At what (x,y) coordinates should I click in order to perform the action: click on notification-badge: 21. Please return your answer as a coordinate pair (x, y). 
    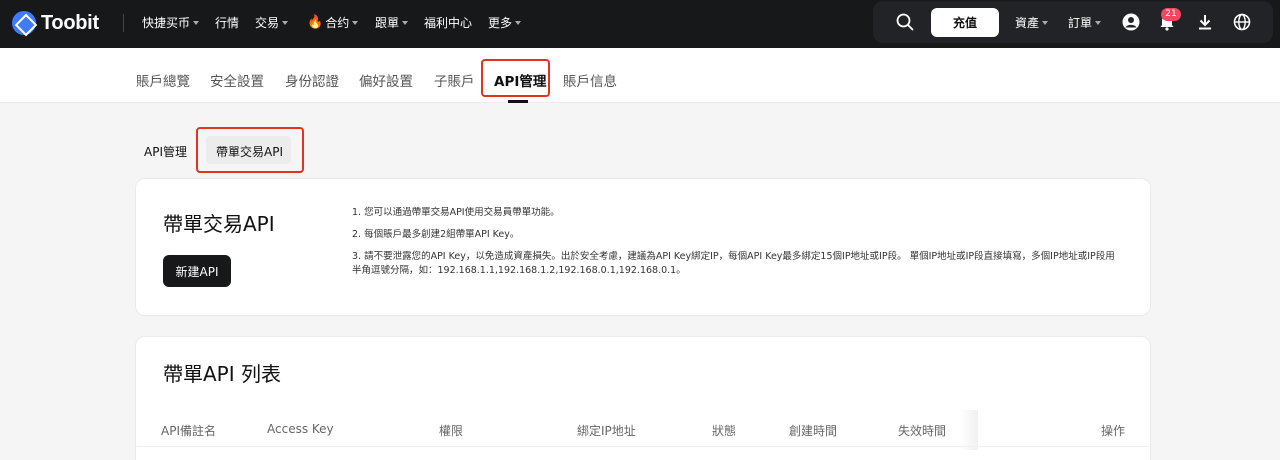
    Looking at the image, I should click on (1171, 14).